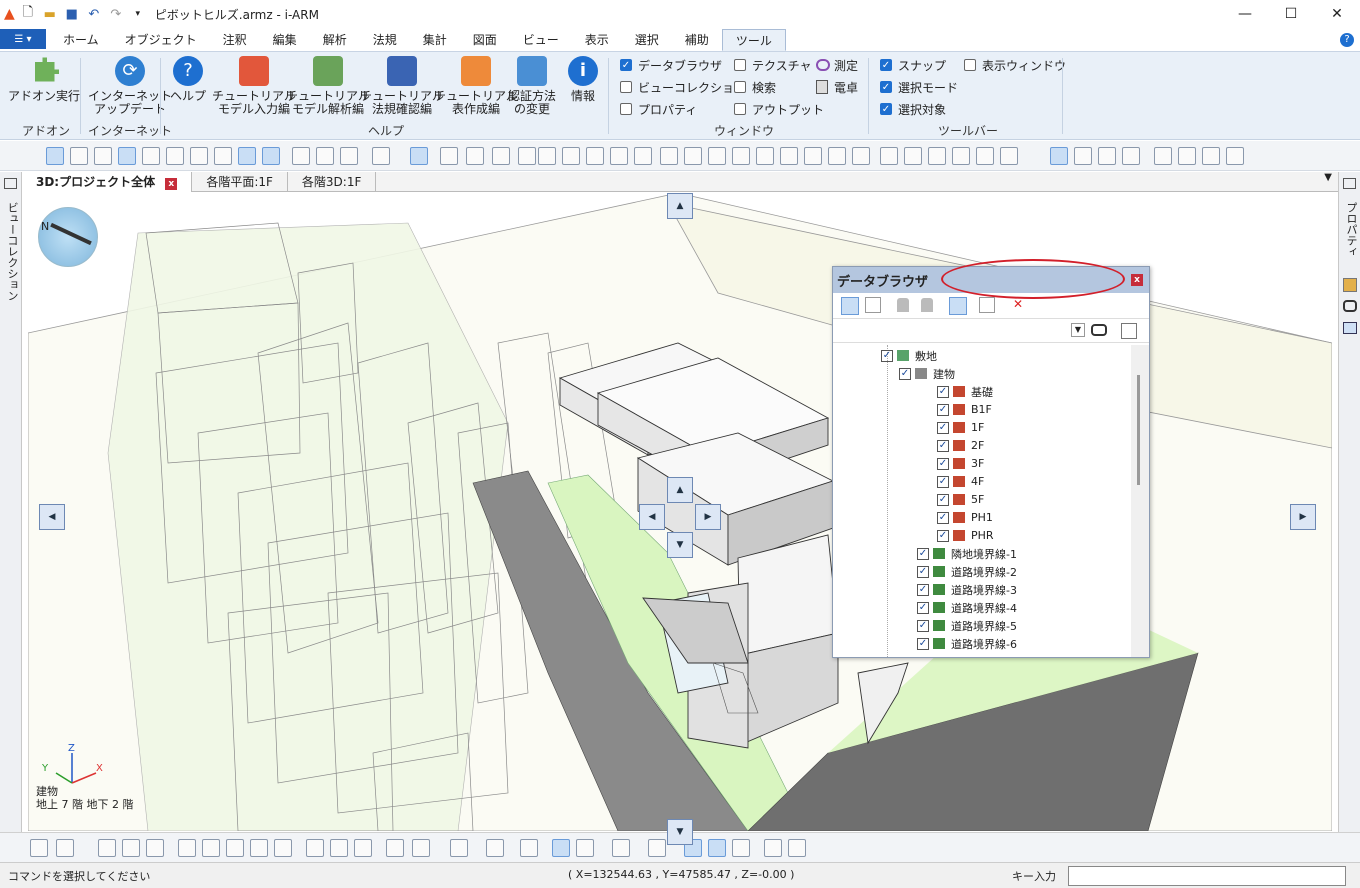  Describe the element at coordinates (1350, 285) in the screenshot. I see `texture-icon` at that location.